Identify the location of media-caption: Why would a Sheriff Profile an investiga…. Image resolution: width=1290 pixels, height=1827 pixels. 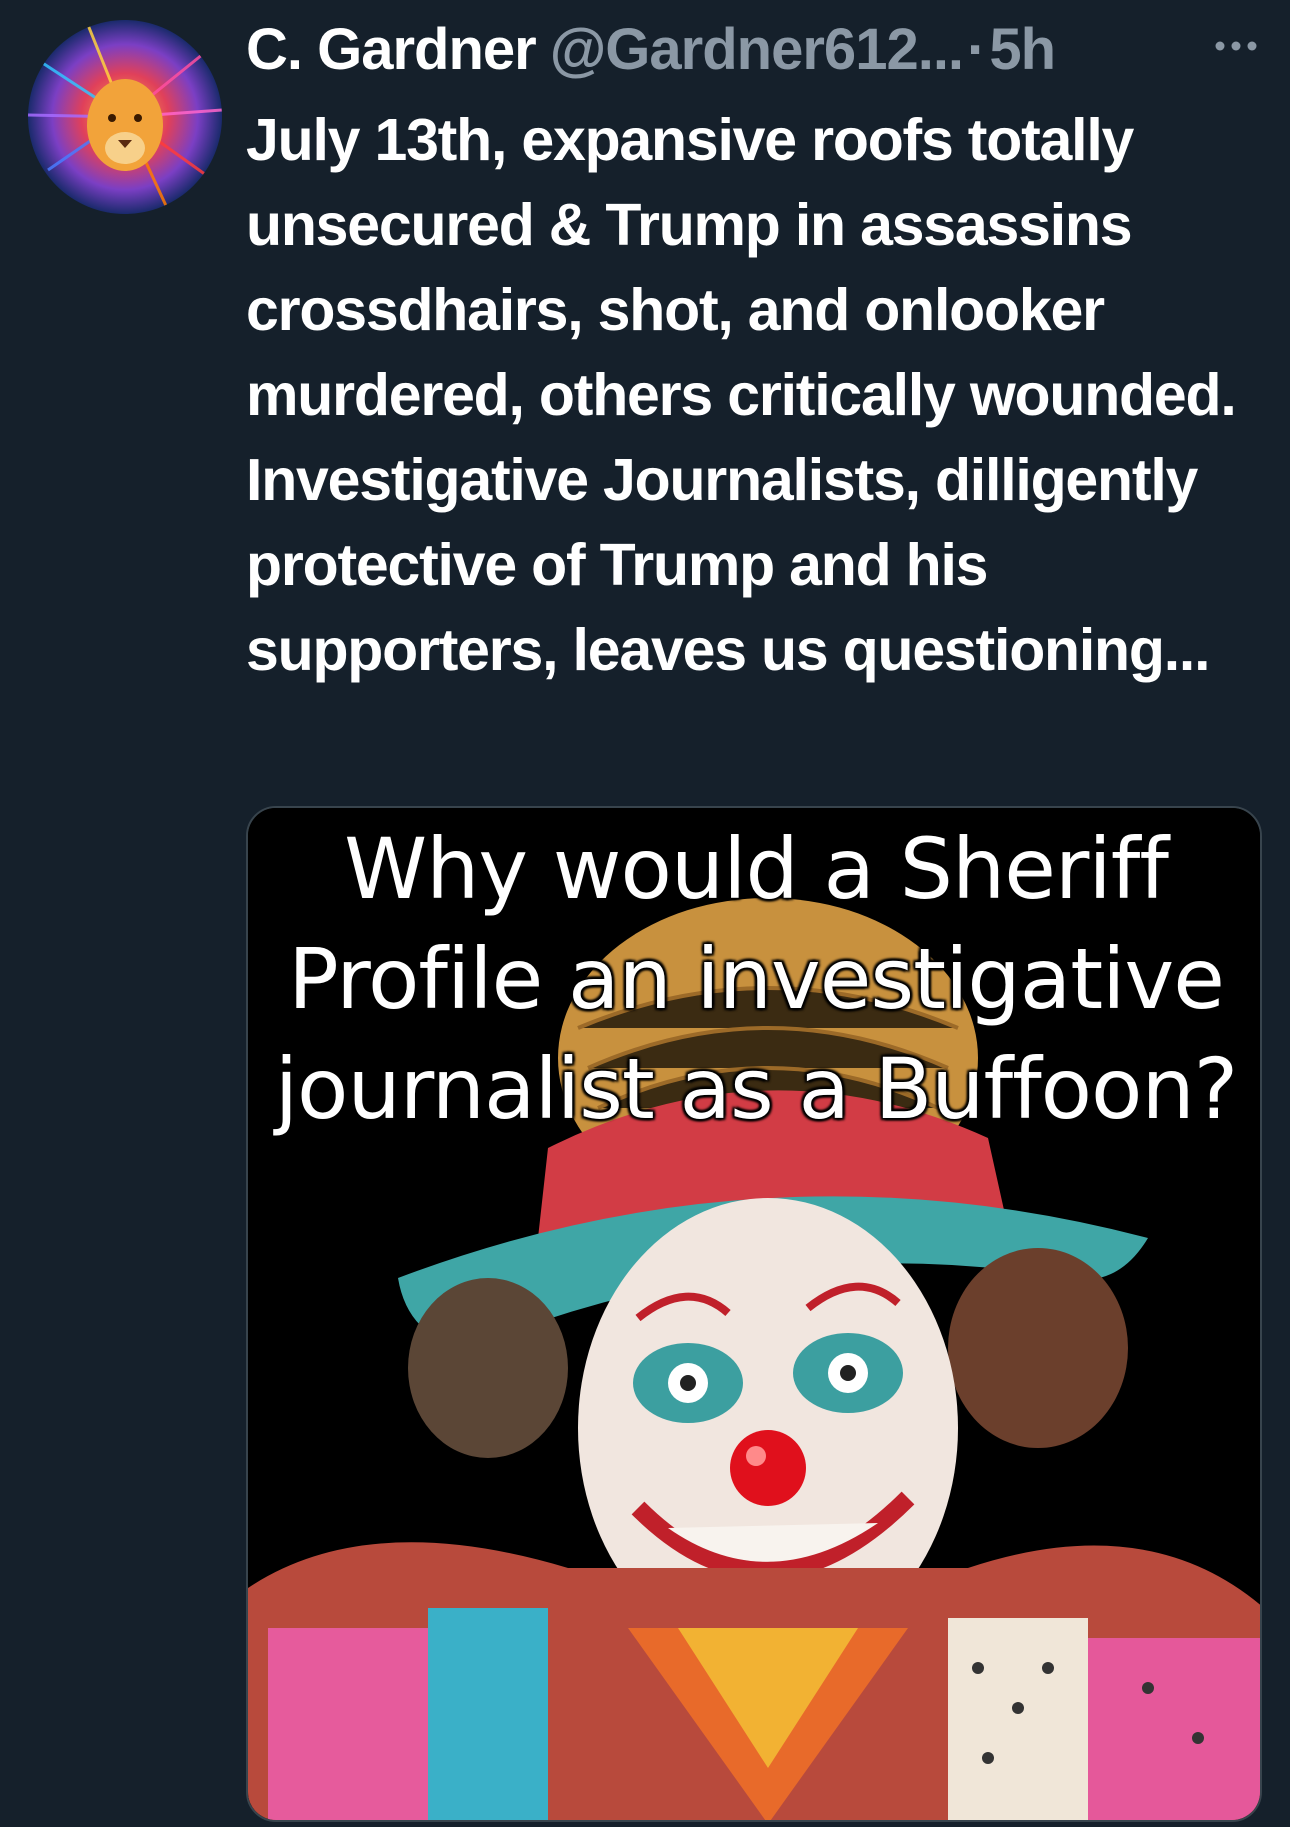
(754, 976).